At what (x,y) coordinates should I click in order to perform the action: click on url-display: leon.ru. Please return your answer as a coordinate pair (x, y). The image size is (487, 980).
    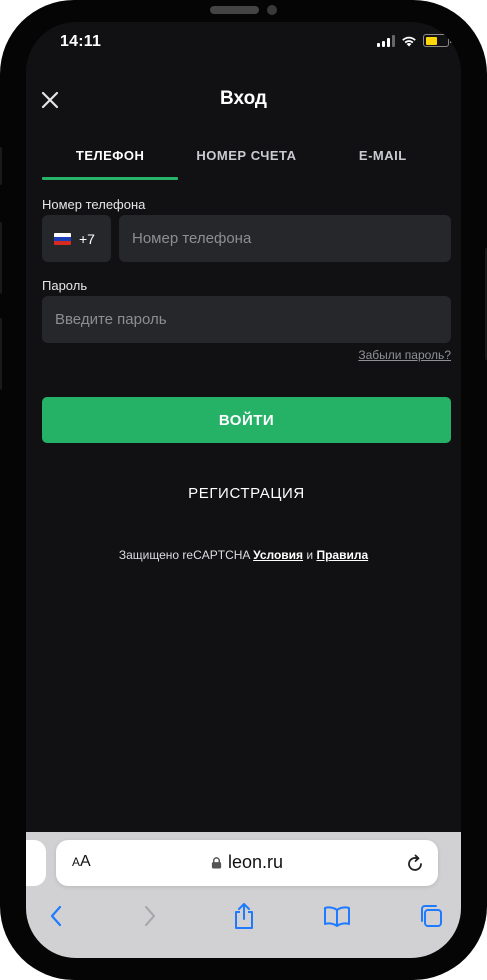
    Looking at the image, I should click on (247, 862).